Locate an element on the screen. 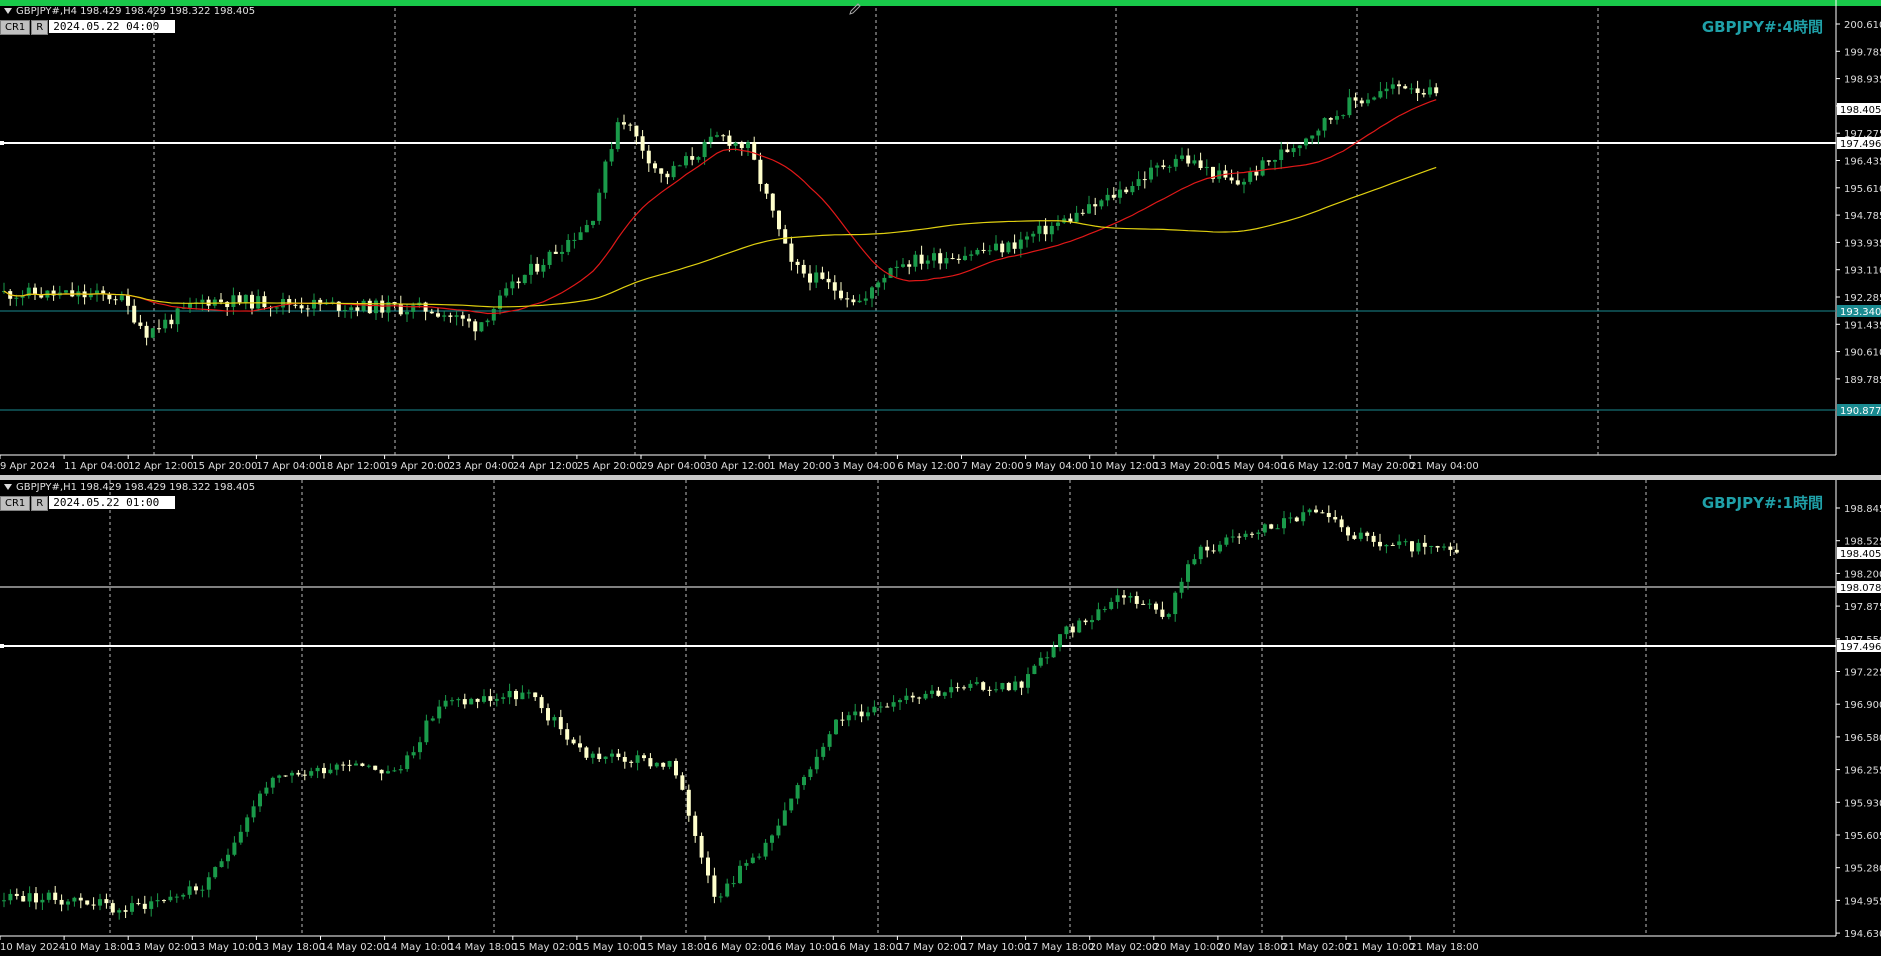  price-label: 198.935 is located at coordinates (1862, 80).